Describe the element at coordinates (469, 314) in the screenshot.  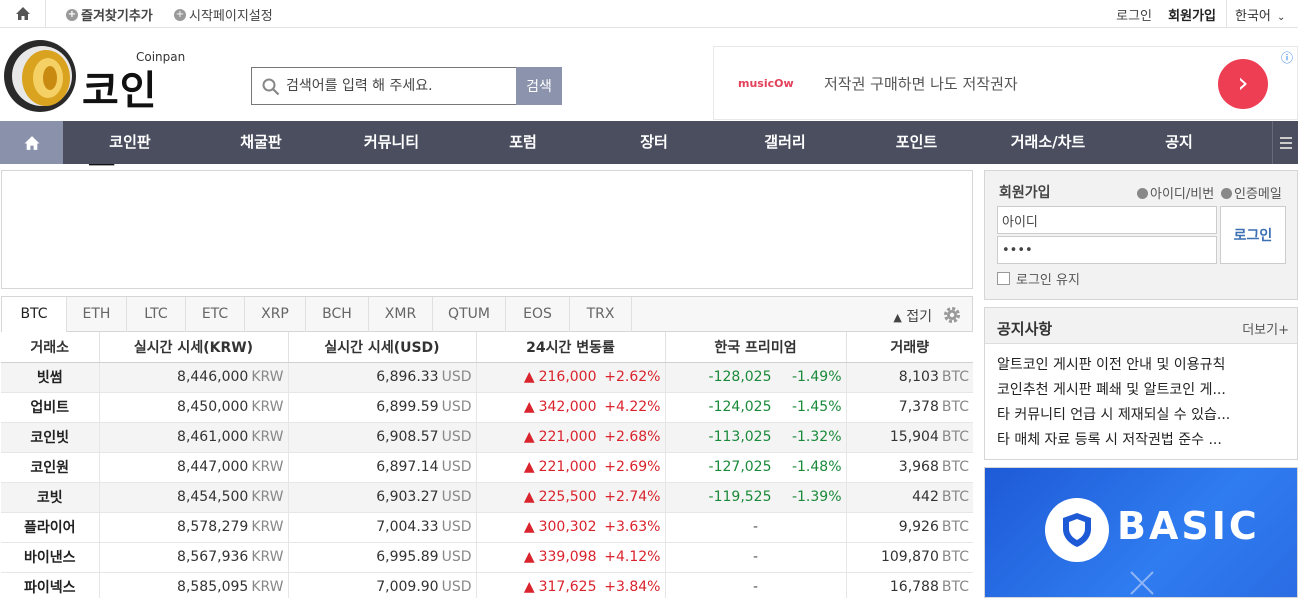
I see `tab-qtum: QTUM` at that location.